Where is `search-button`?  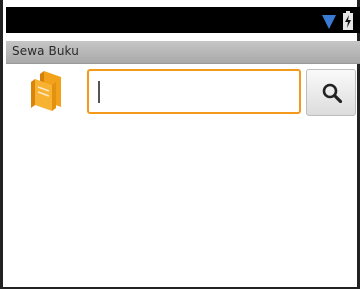 search-button is located at coordinates (331, 92).